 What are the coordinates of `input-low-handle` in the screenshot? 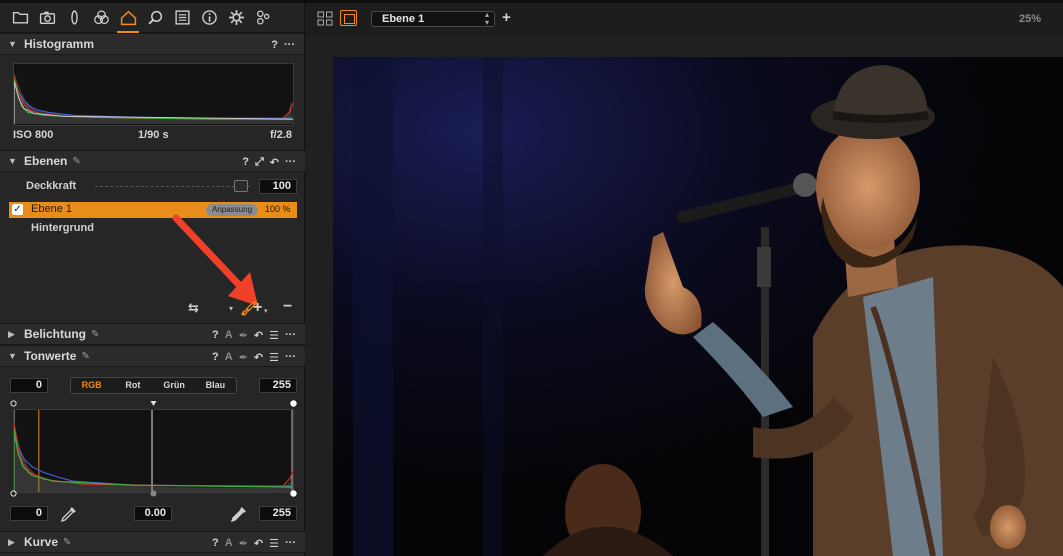 It's located at (13, 403).